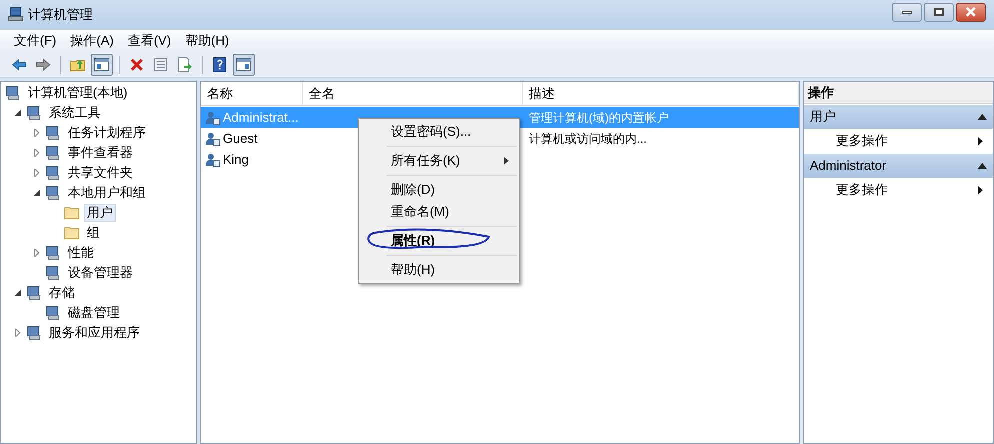  I want to click on section-header: 用户, so click(898, 117).